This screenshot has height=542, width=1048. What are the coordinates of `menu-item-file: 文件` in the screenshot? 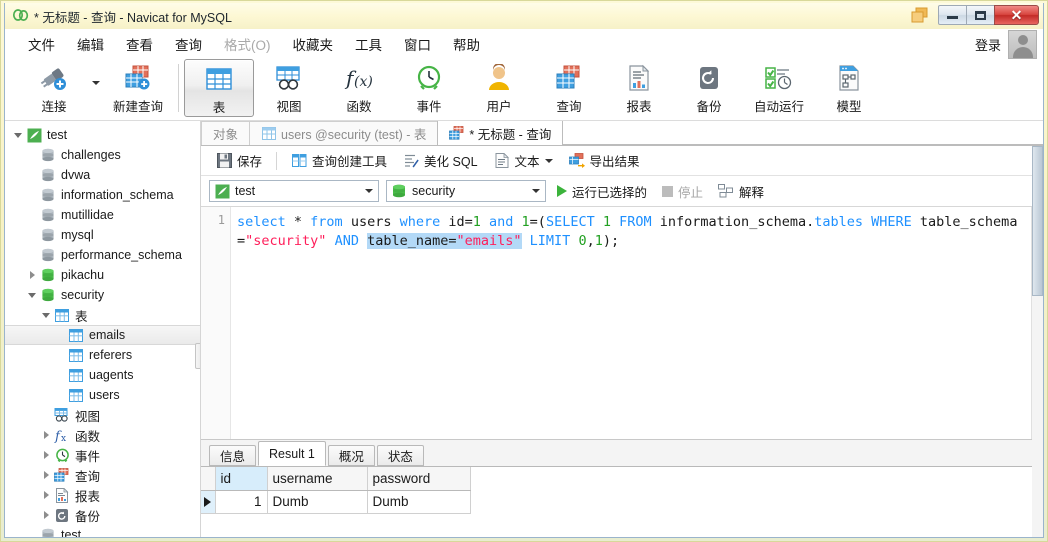 It's located at (41, 44).